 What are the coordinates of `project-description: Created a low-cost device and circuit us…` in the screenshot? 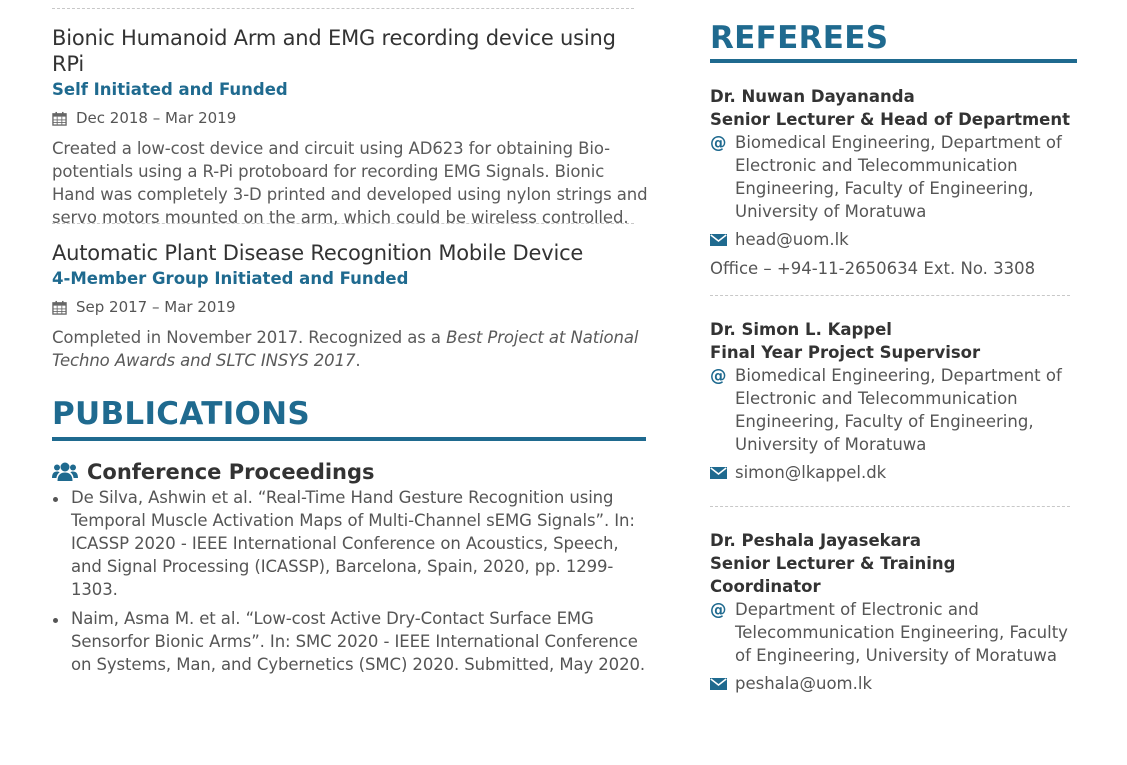 It's located at (350, 183).